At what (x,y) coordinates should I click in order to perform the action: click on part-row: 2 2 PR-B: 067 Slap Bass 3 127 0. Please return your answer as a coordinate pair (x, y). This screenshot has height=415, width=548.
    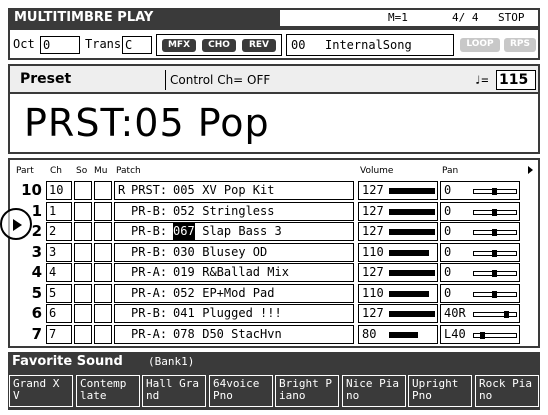
    Looking at the image, I should click on (274, 231).